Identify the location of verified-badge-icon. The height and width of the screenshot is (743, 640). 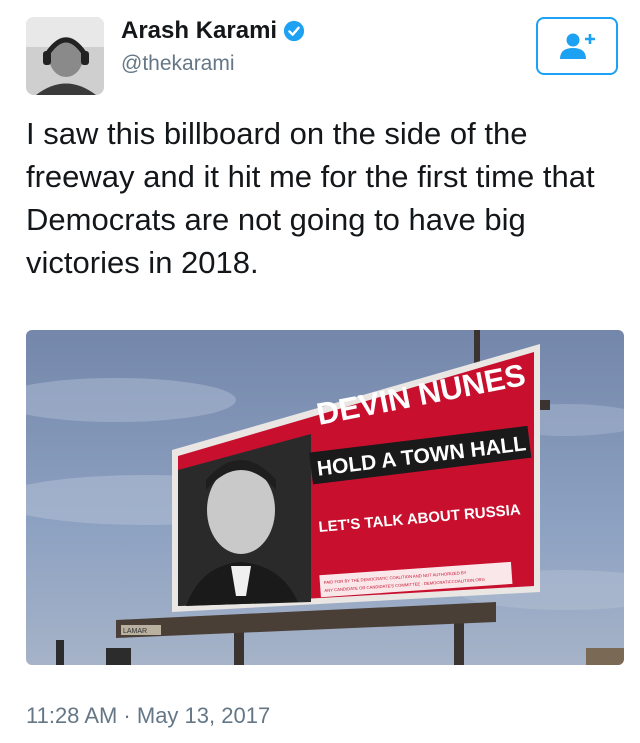
(294, 31).